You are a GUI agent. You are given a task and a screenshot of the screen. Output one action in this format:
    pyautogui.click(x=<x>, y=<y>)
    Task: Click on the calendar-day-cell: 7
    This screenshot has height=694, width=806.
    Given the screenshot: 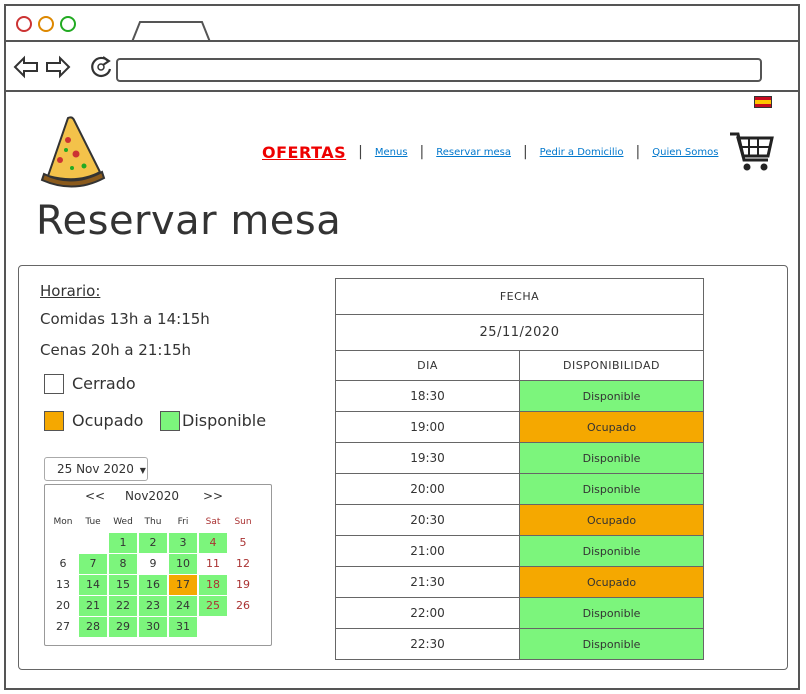 What is the action you would take?
    pyautogui.click(x=93, y=564)
    